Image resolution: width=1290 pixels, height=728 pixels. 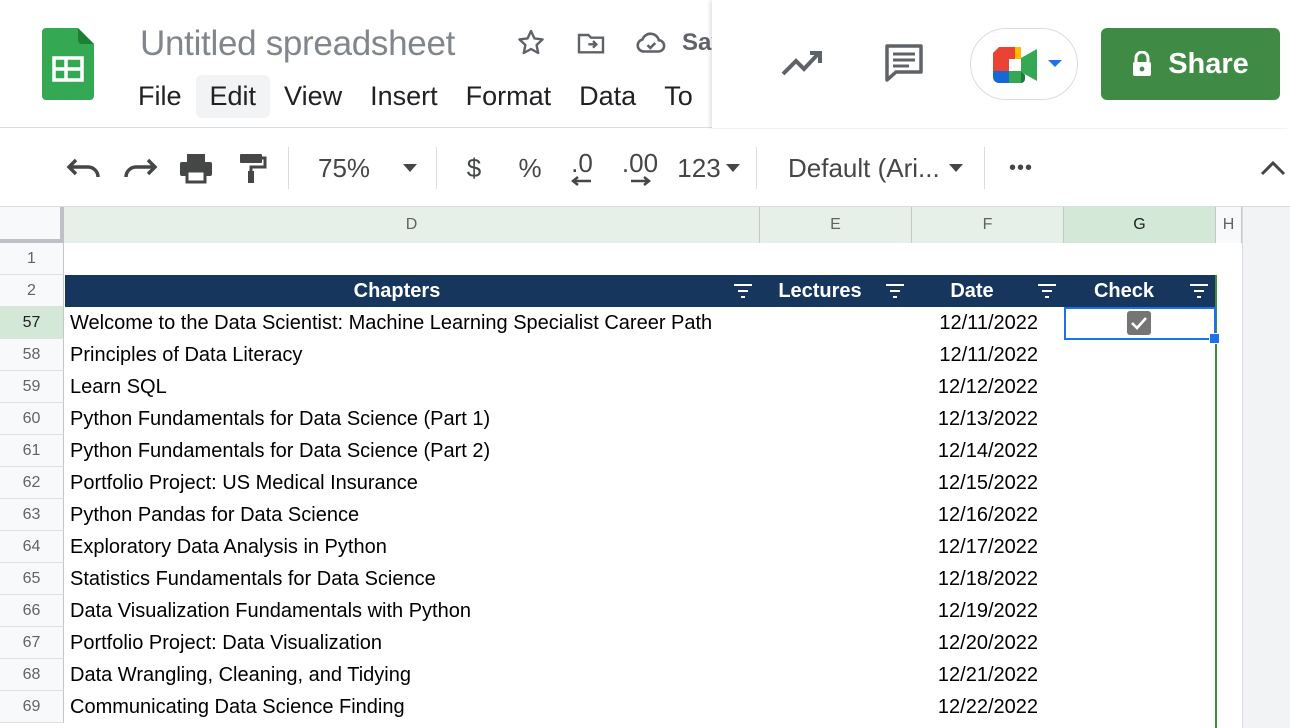 What do you see at coordinates (1124, 291) in the screenshot?
I see `header-check: Check` at bounding box center [1124, 291].